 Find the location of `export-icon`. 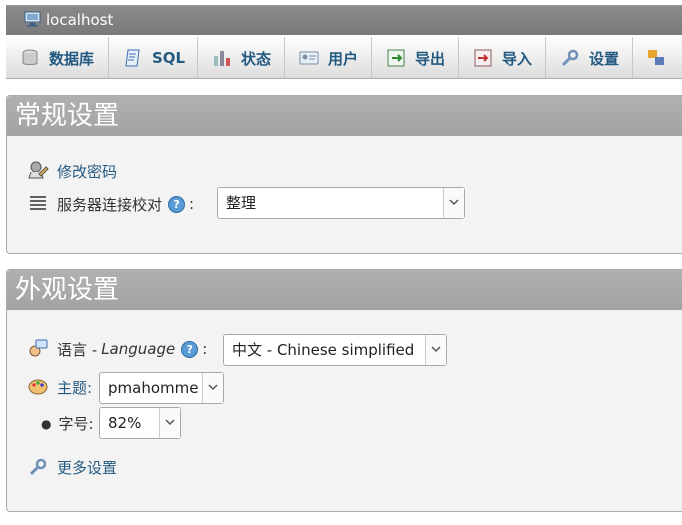

export-icon is located at coordinates (396, 58).